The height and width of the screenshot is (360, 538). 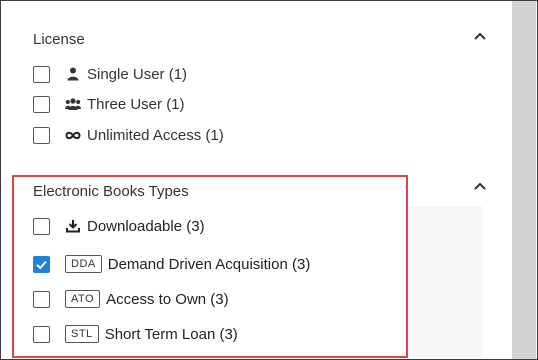 I want to click on option-label: Downloadable (3), so click(x=146, y=226).